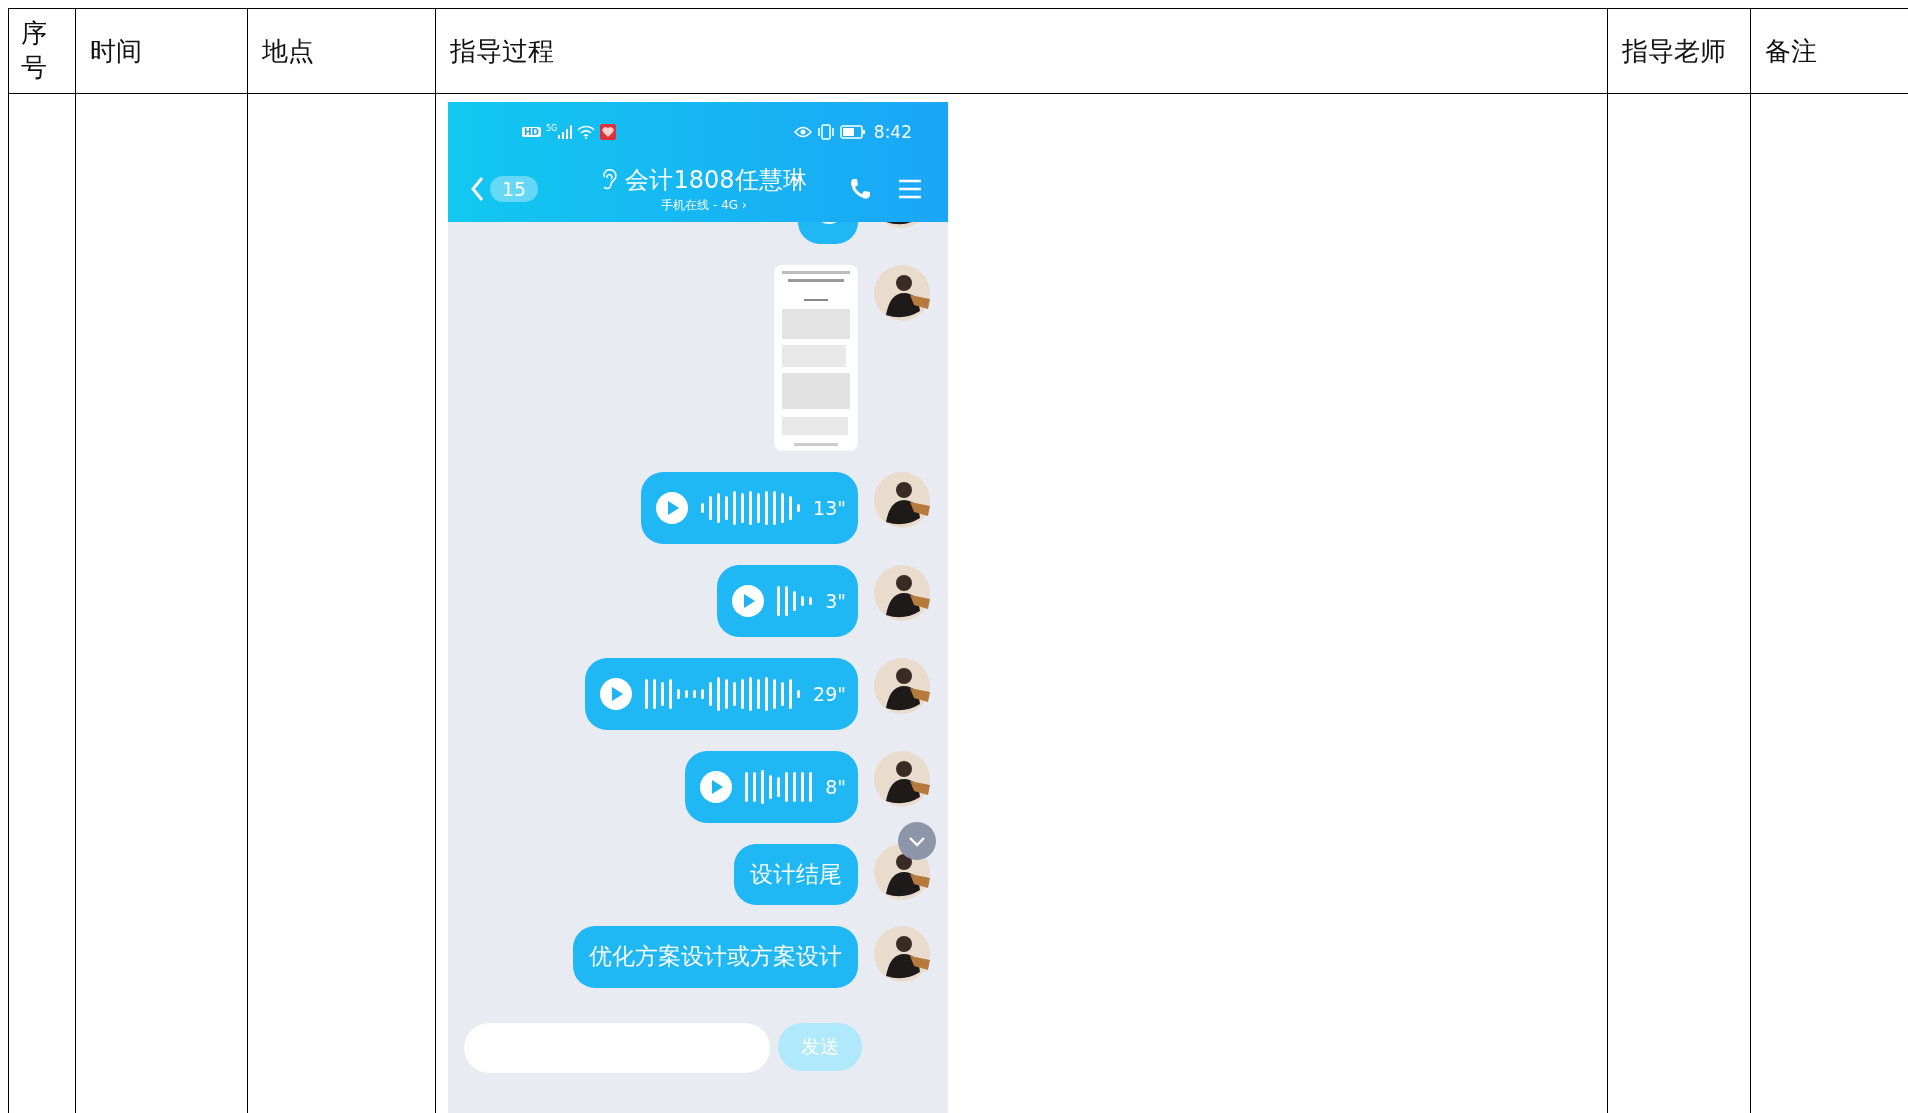  Describe the element at coordinates (721, 694) in the screenshot. I see `voice-message: 29"` at that location.